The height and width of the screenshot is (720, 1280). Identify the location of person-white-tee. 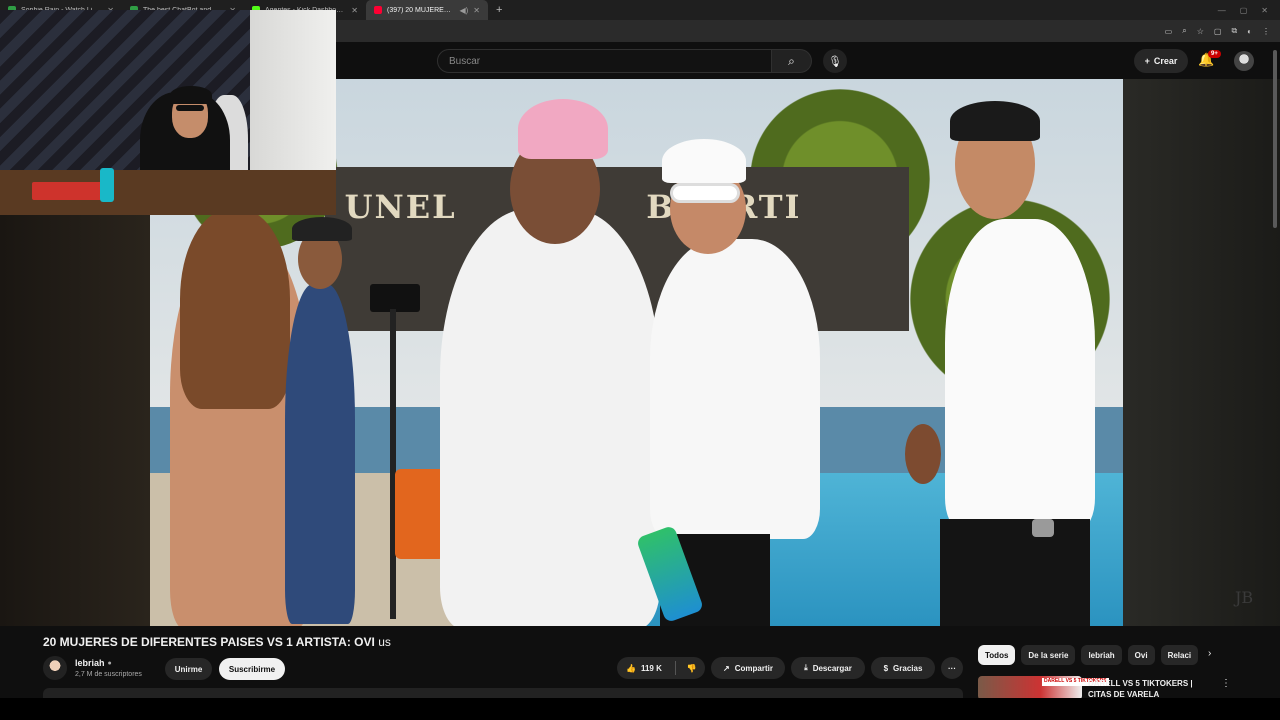
(735, 389).